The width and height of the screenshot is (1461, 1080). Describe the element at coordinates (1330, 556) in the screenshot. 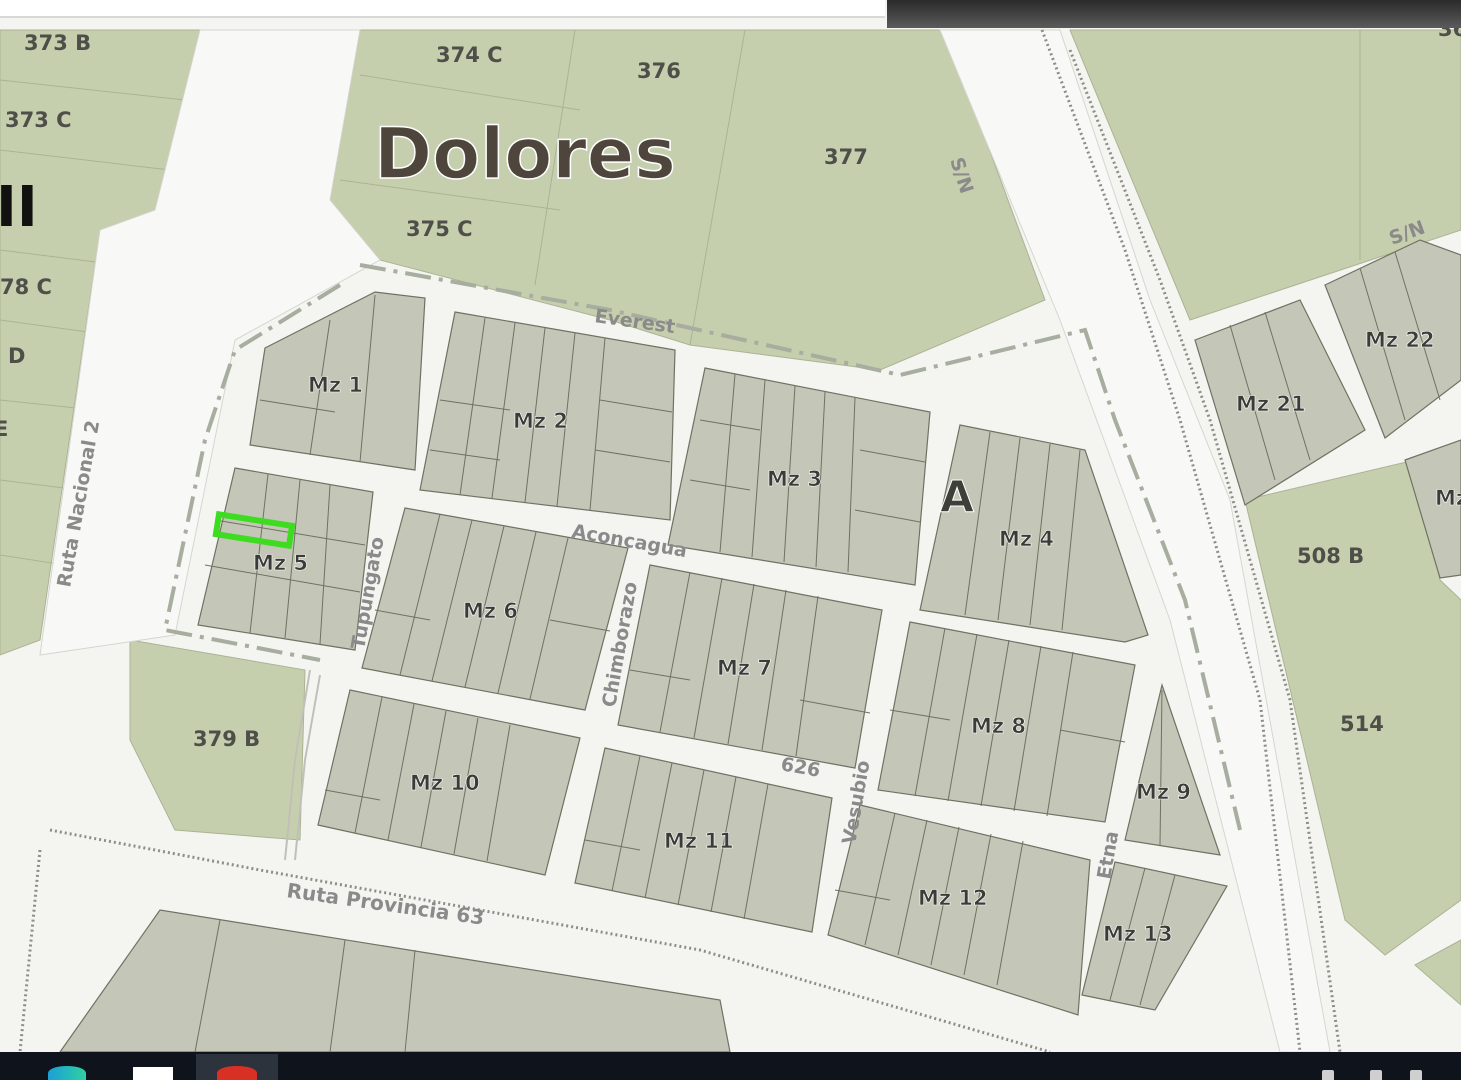

I see `parcel-label-508b: 508 B` at that location.